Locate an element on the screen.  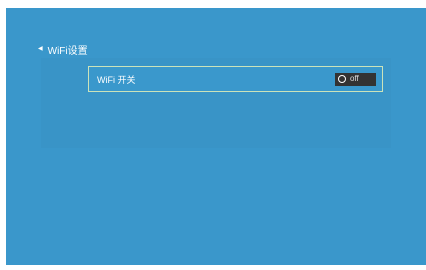
wifi-switch-label: WiFi 开关 is located at coordinates (116, 79).